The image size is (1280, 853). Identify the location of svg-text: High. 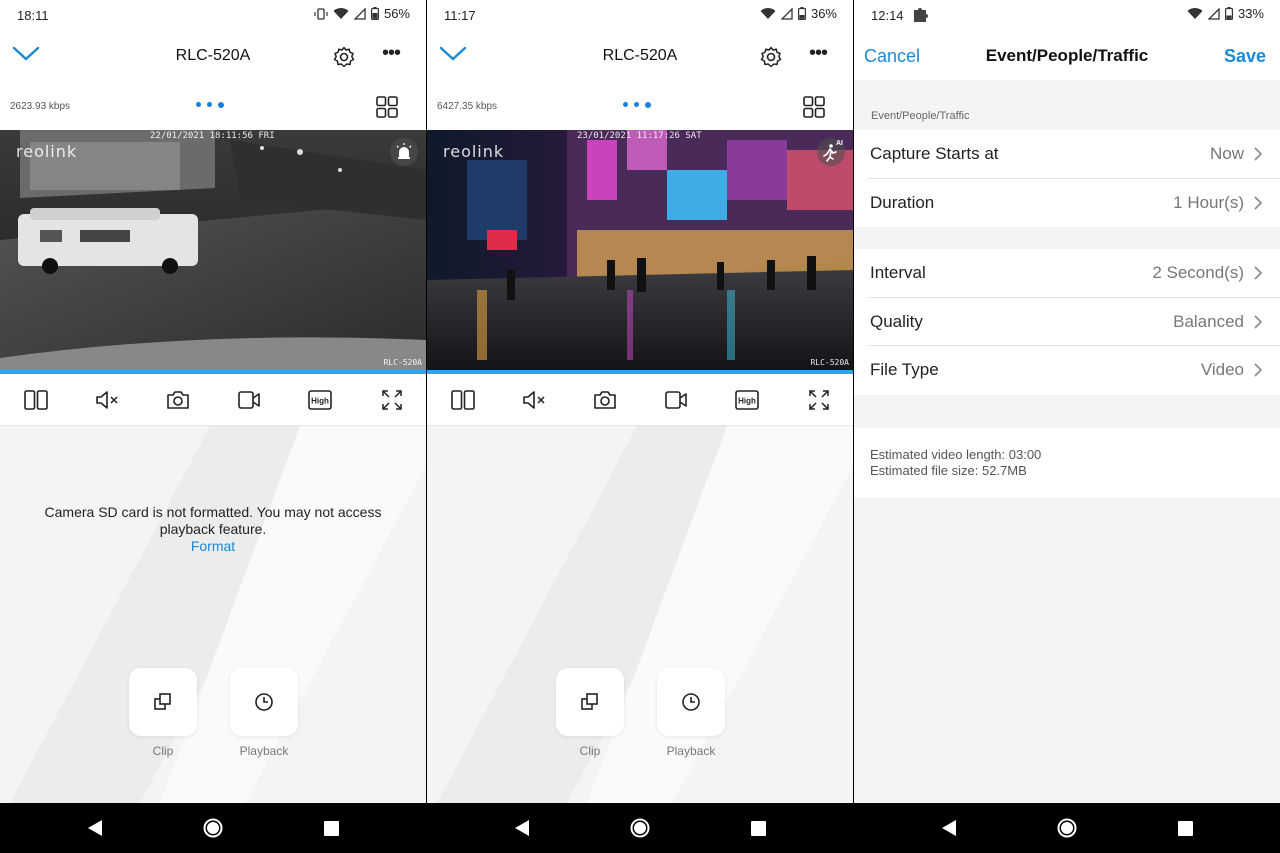
(747, 401).